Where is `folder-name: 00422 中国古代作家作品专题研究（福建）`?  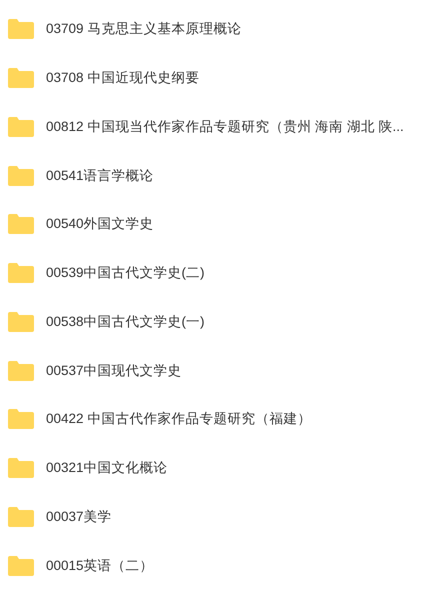
folder-name: 00422 中国古代作家作品专题研究（福建） is located at coordinates (179, 419).